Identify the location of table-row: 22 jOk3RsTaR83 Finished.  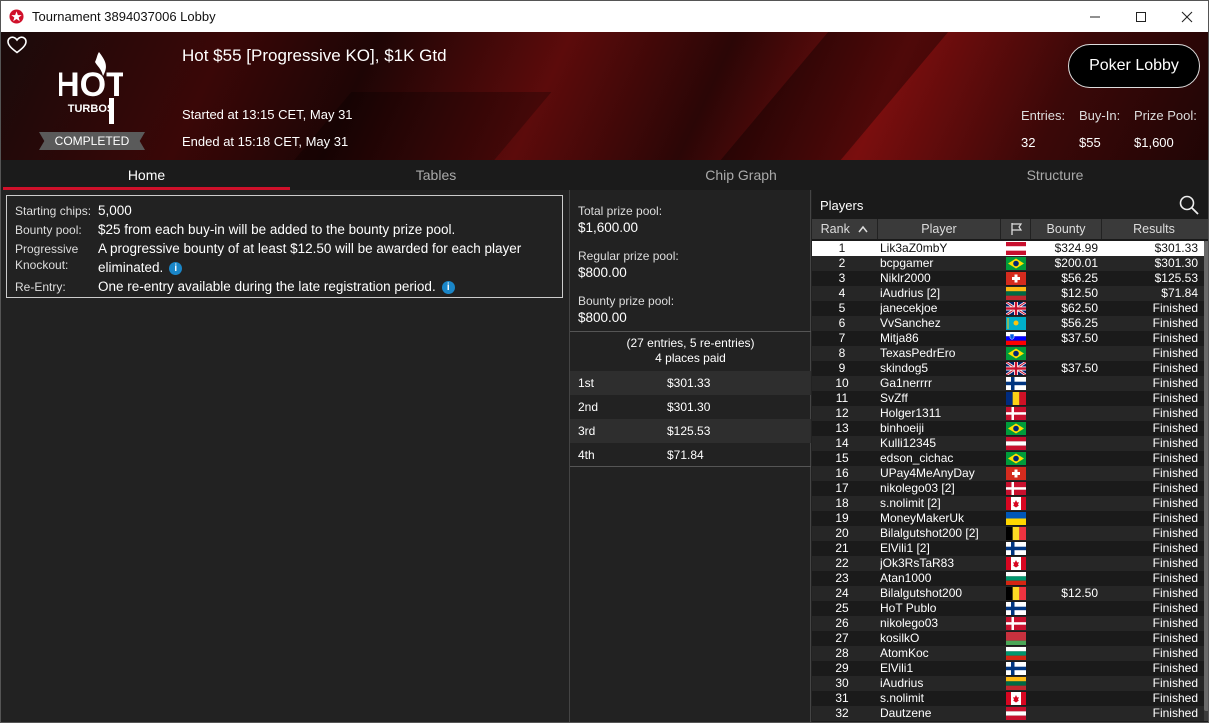
(1008, 563).